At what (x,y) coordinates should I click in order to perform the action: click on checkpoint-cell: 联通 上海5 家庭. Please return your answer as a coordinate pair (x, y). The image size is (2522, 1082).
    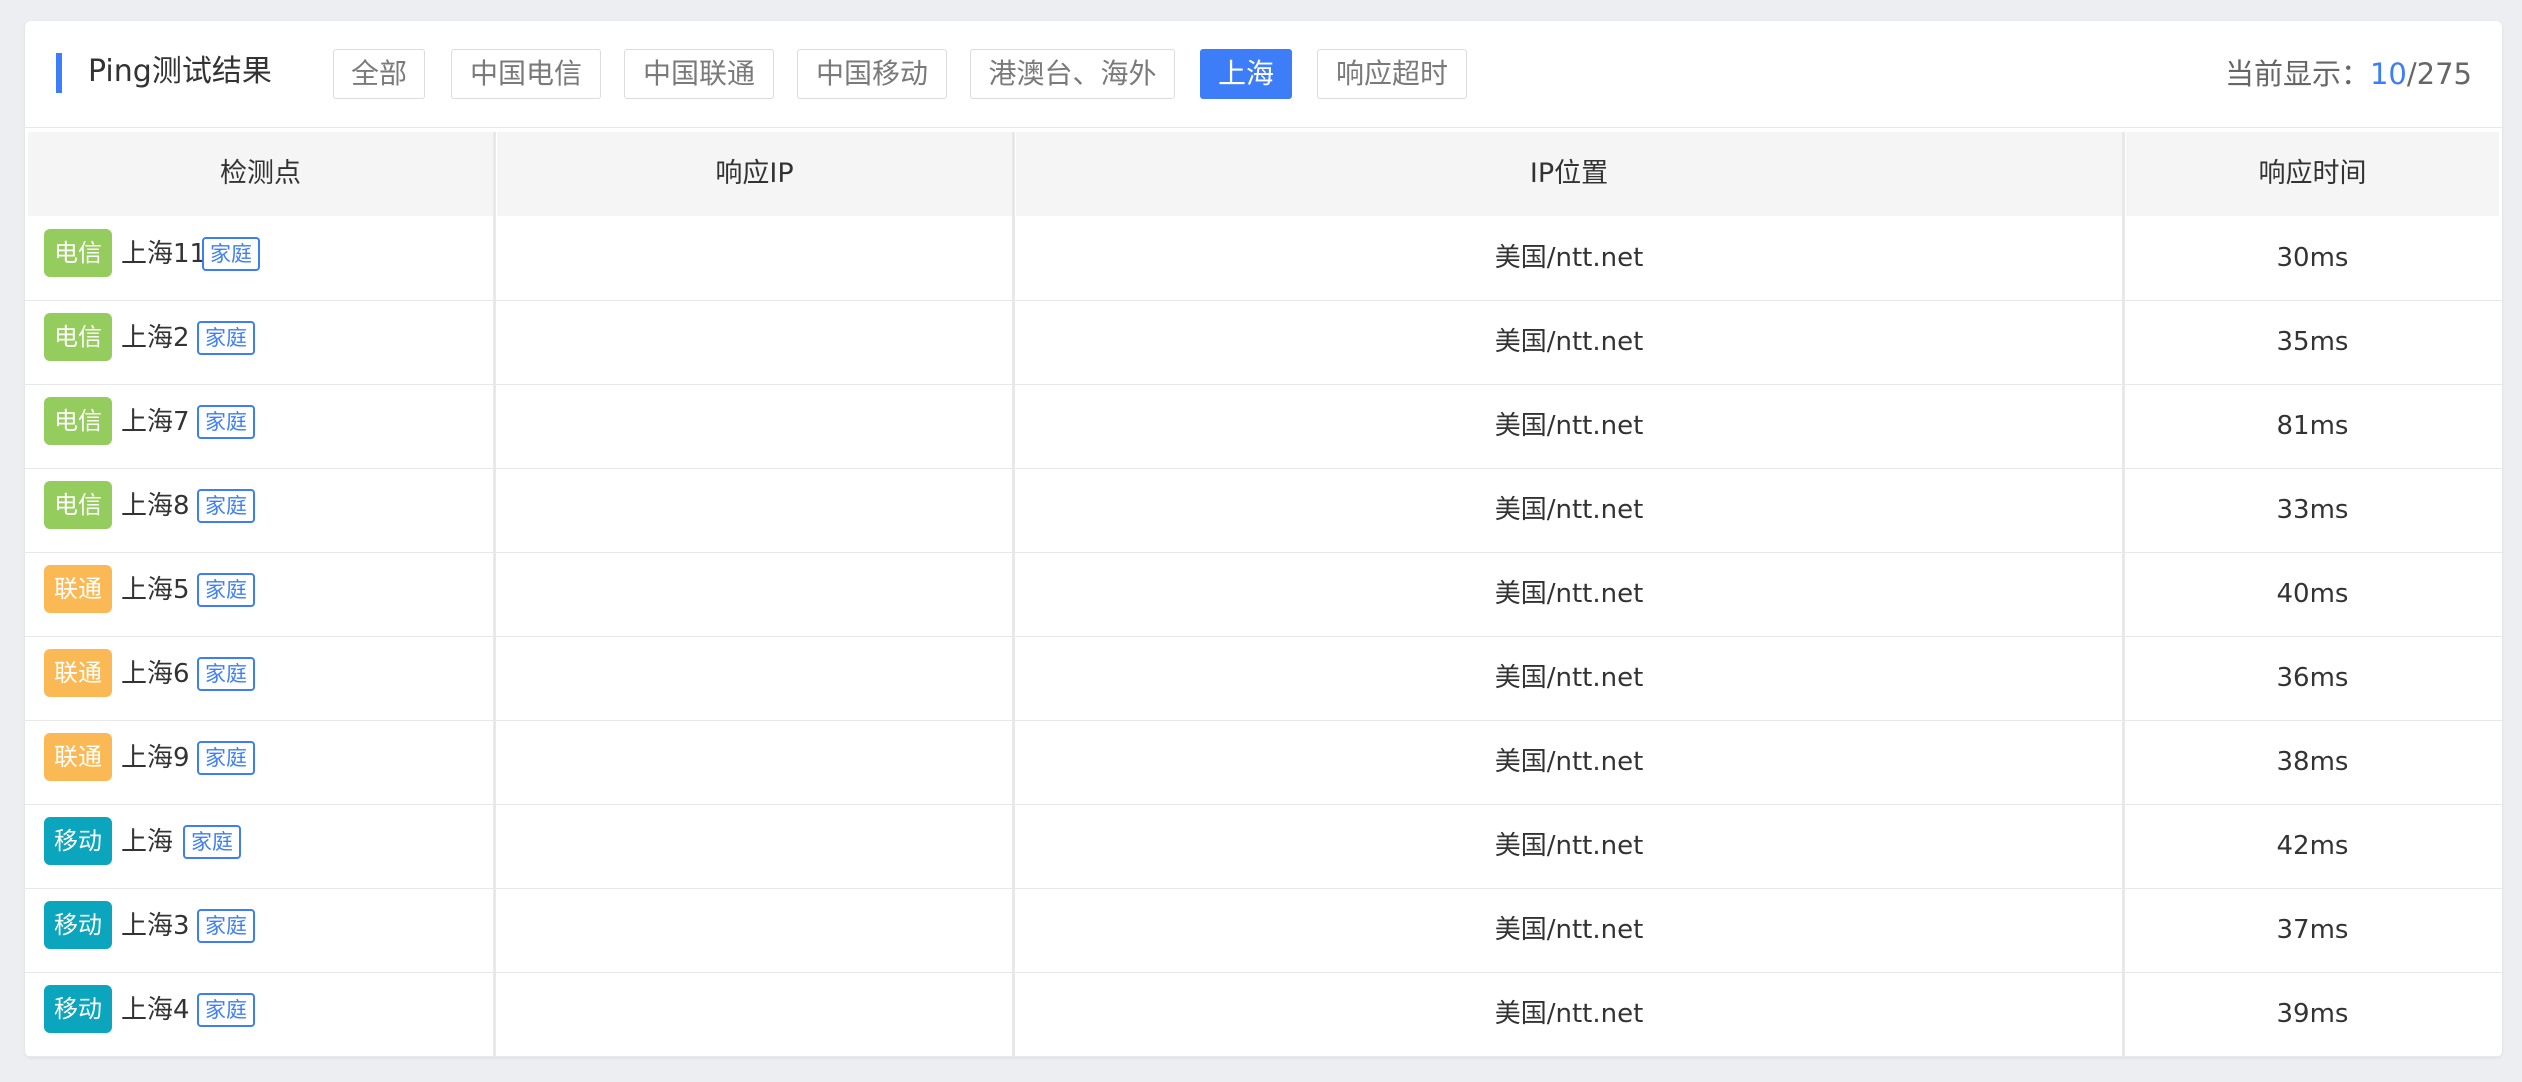
    Looking at the image, I should click on (259, 594).